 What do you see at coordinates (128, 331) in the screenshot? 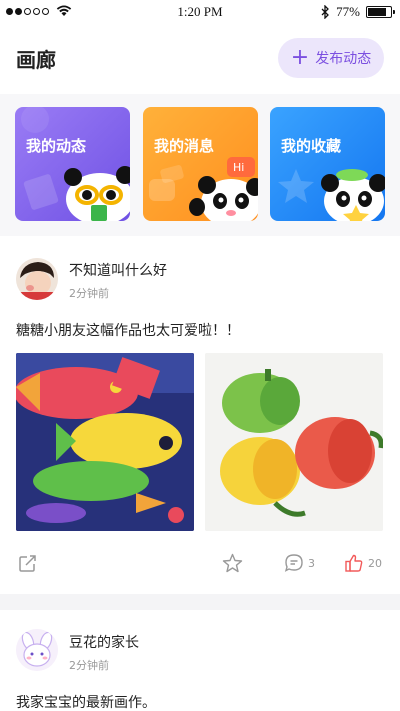
I see `post-text: 糖糖小朋友这幅作品也太可爱啦！！` at bounding box center [128, 331].